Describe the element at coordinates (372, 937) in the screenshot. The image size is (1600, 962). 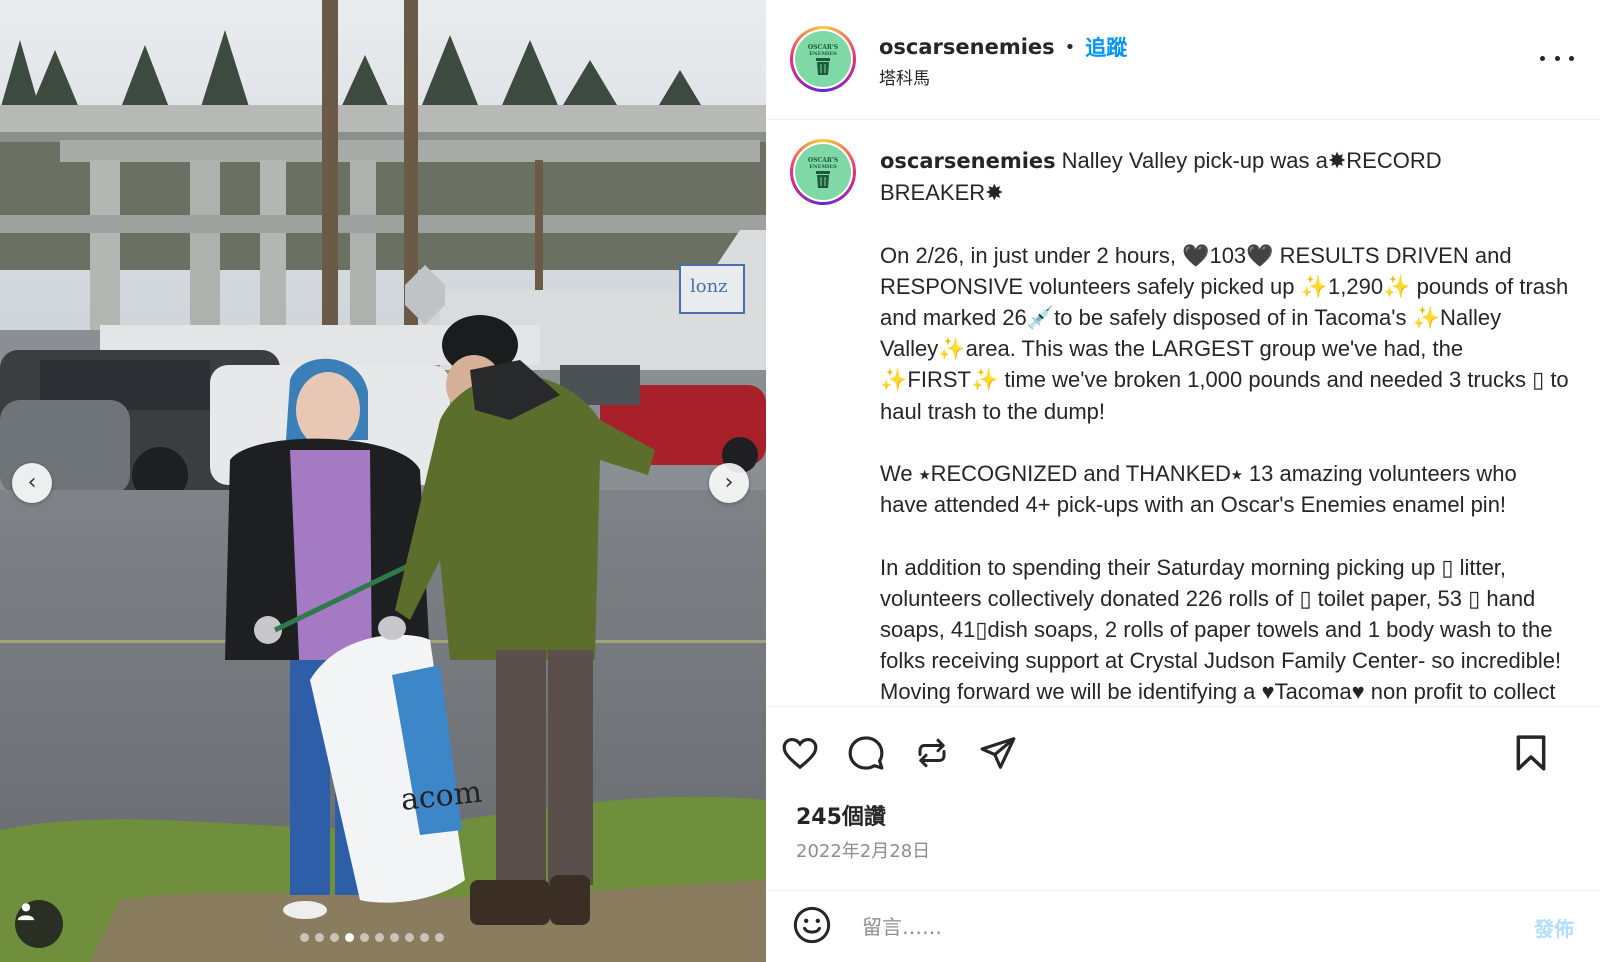
I see `carousel-indicator` at that location.